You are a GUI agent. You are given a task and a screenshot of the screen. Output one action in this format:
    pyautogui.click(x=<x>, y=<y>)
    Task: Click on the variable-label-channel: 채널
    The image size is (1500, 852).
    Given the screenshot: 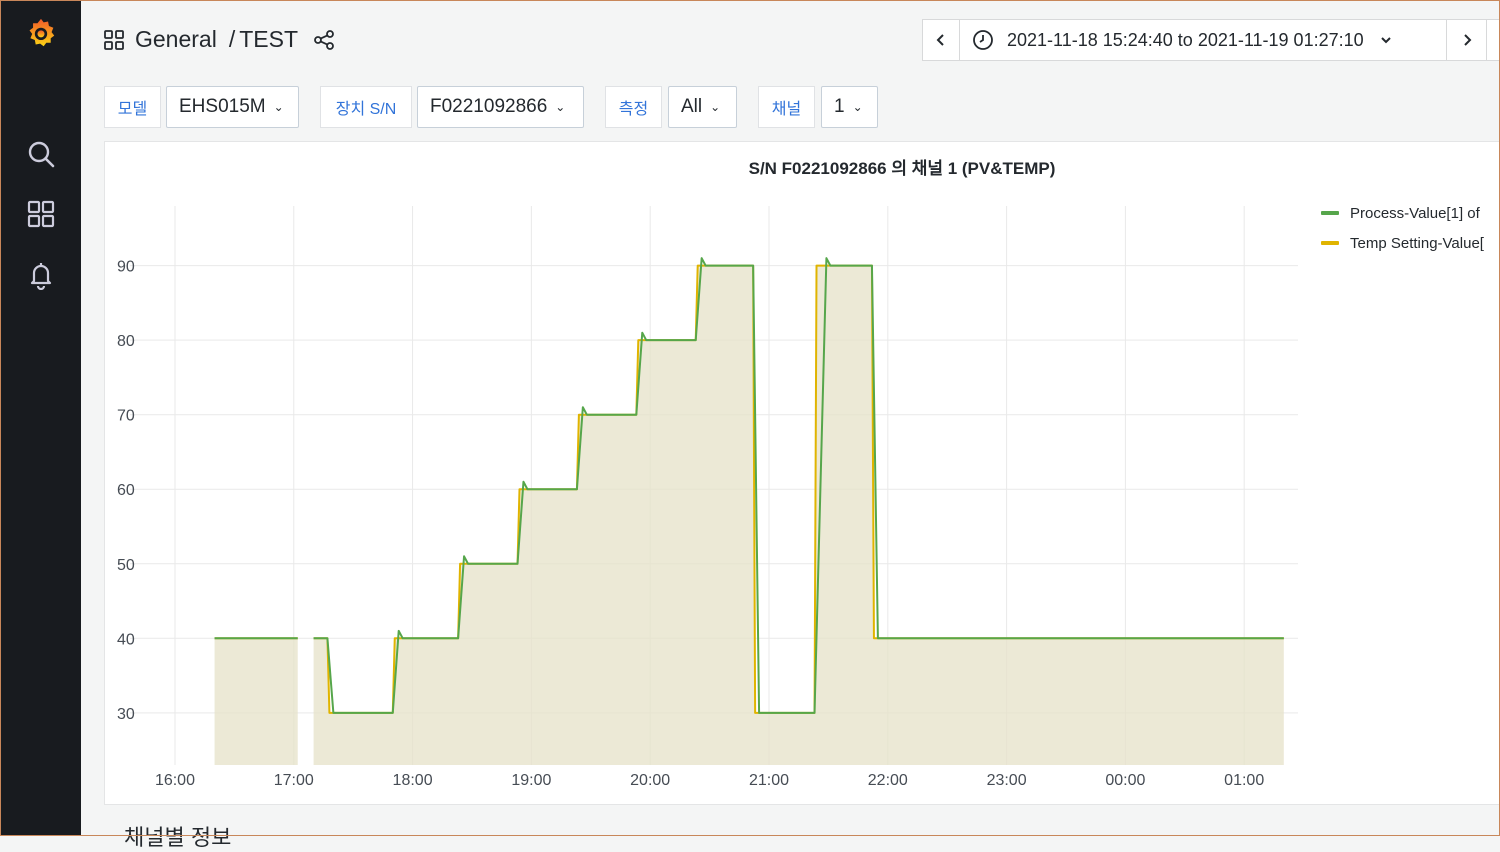 What is the action you would take?
    pyautogui.click(x=786, y=107)
    